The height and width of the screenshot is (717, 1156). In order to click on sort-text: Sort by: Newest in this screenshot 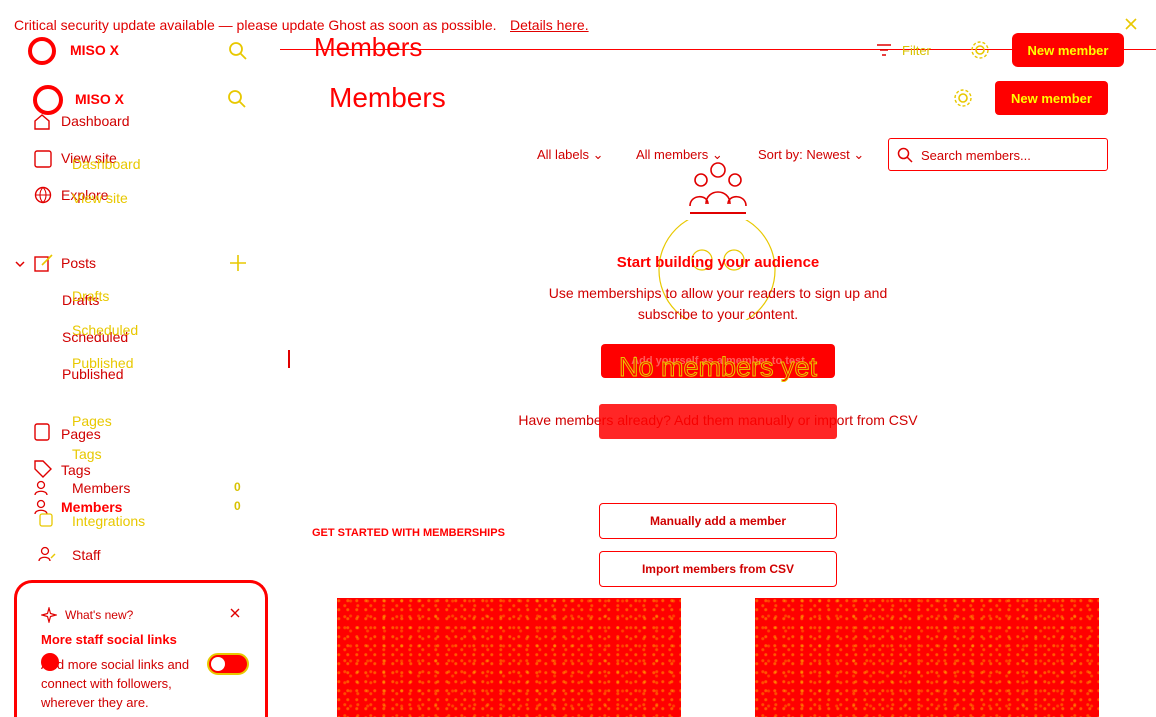, I will do `click(804, 154)`.